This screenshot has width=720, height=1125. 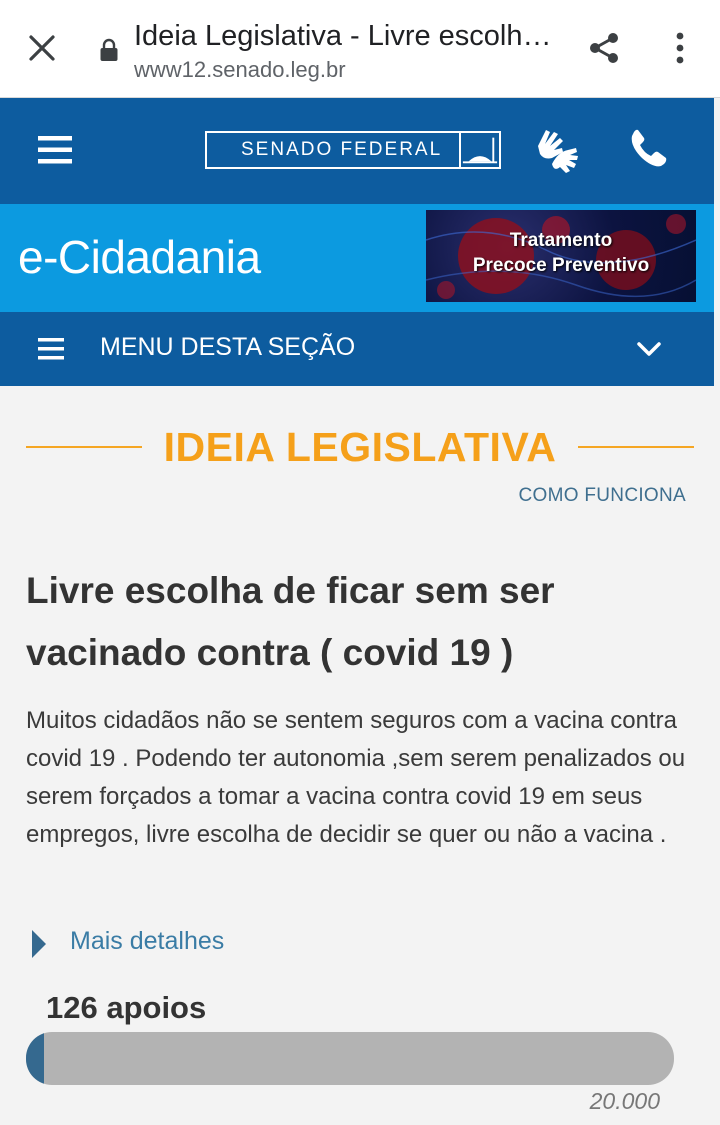 I want to click on close-icon, so click(x=42, y=48).